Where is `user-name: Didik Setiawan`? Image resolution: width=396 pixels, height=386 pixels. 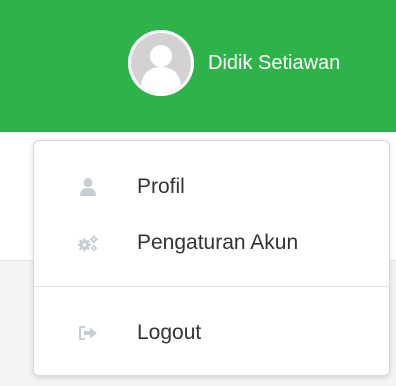
user-name: Didik Setiawan is located at coordinates (274, 63).